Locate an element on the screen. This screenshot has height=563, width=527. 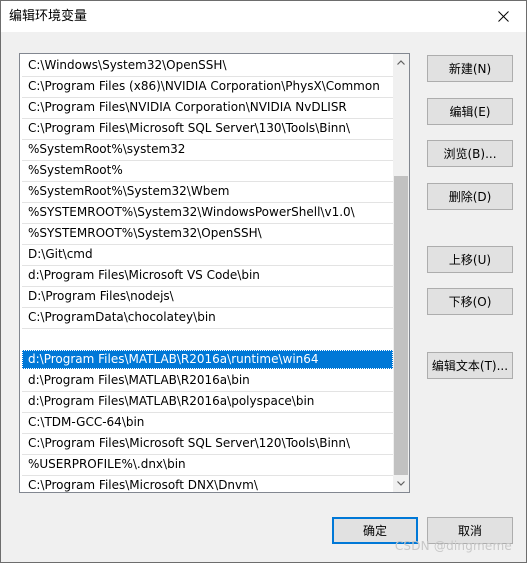
vertical-scrollbar is located at coordinates (401, 273).